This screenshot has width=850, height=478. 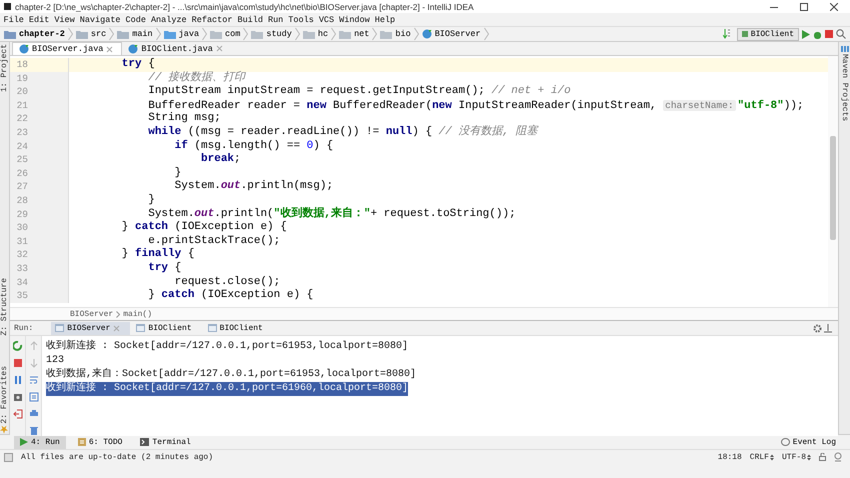 I want to click on panel-icon, so click(x=8, y=457).